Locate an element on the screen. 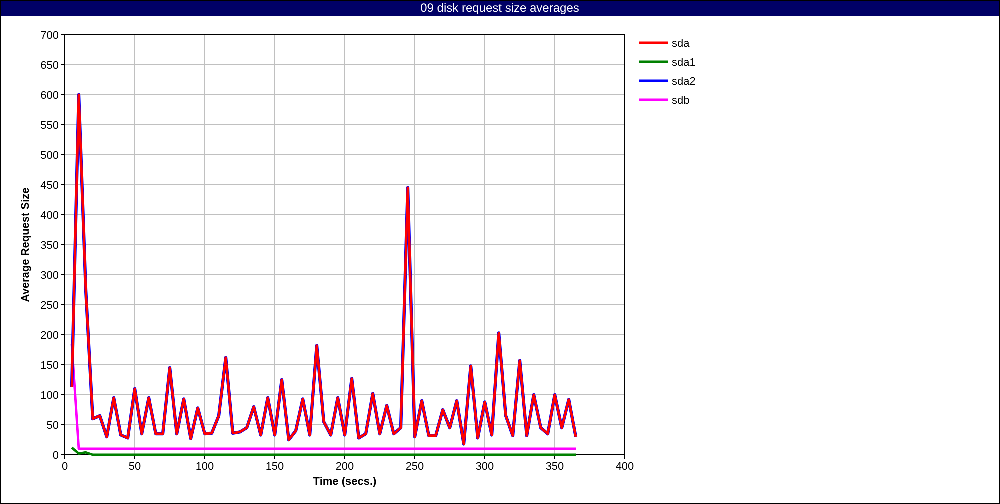 This screenshot has height=504, width=1000. x-axis-title: Time (secs.) is located at coordinates (345, 482).